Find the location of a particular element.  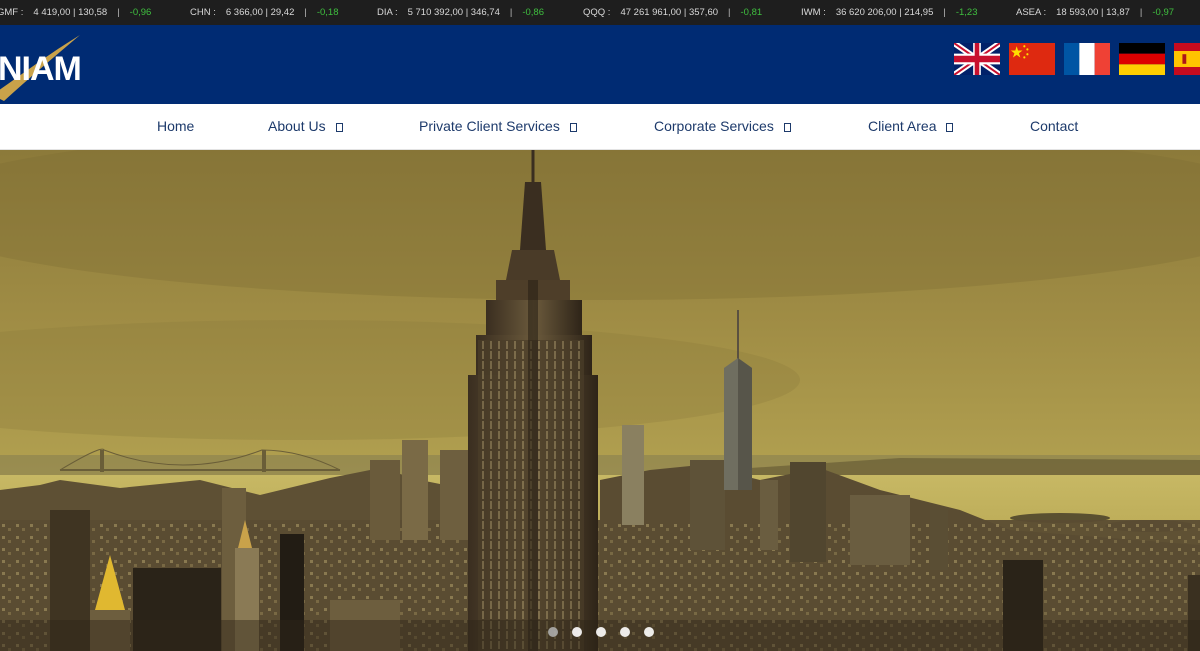

nav-private-client-services: Private Client Services is located at coordinates (498, 126).